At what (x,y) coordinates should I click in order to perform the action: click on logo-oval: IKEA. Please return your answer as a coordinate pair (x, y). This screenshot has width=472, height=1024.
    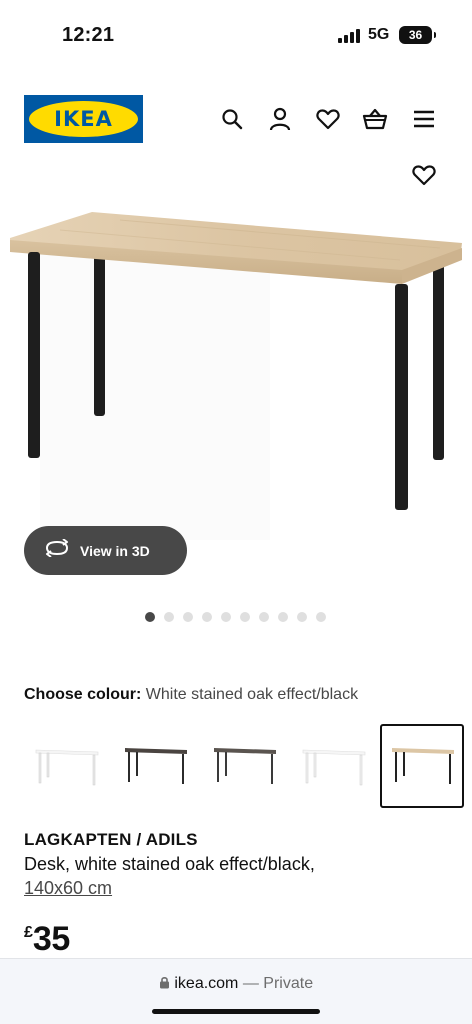
    Looking at the image, I should click on (83, 119).